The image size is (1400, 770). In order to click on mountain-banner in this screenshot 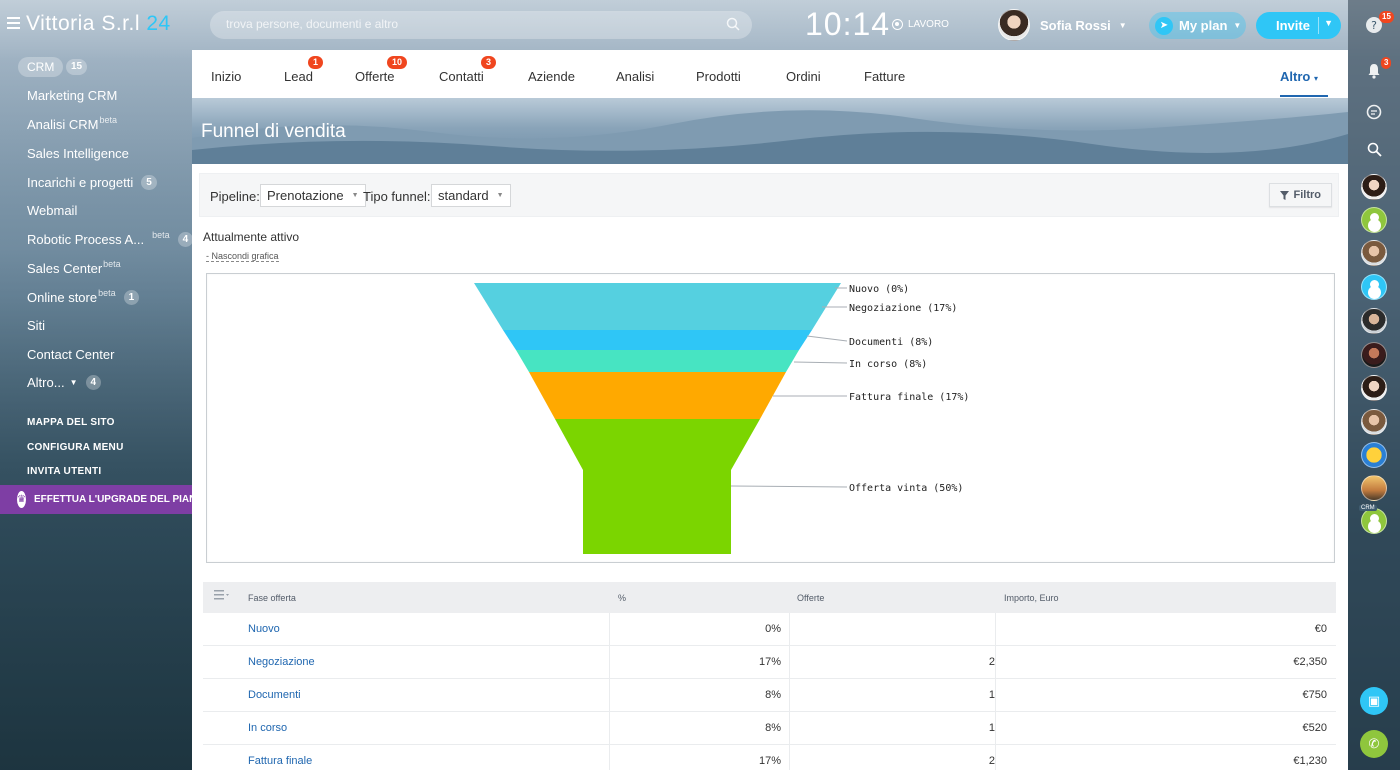, I will do `click(770, 131)`.